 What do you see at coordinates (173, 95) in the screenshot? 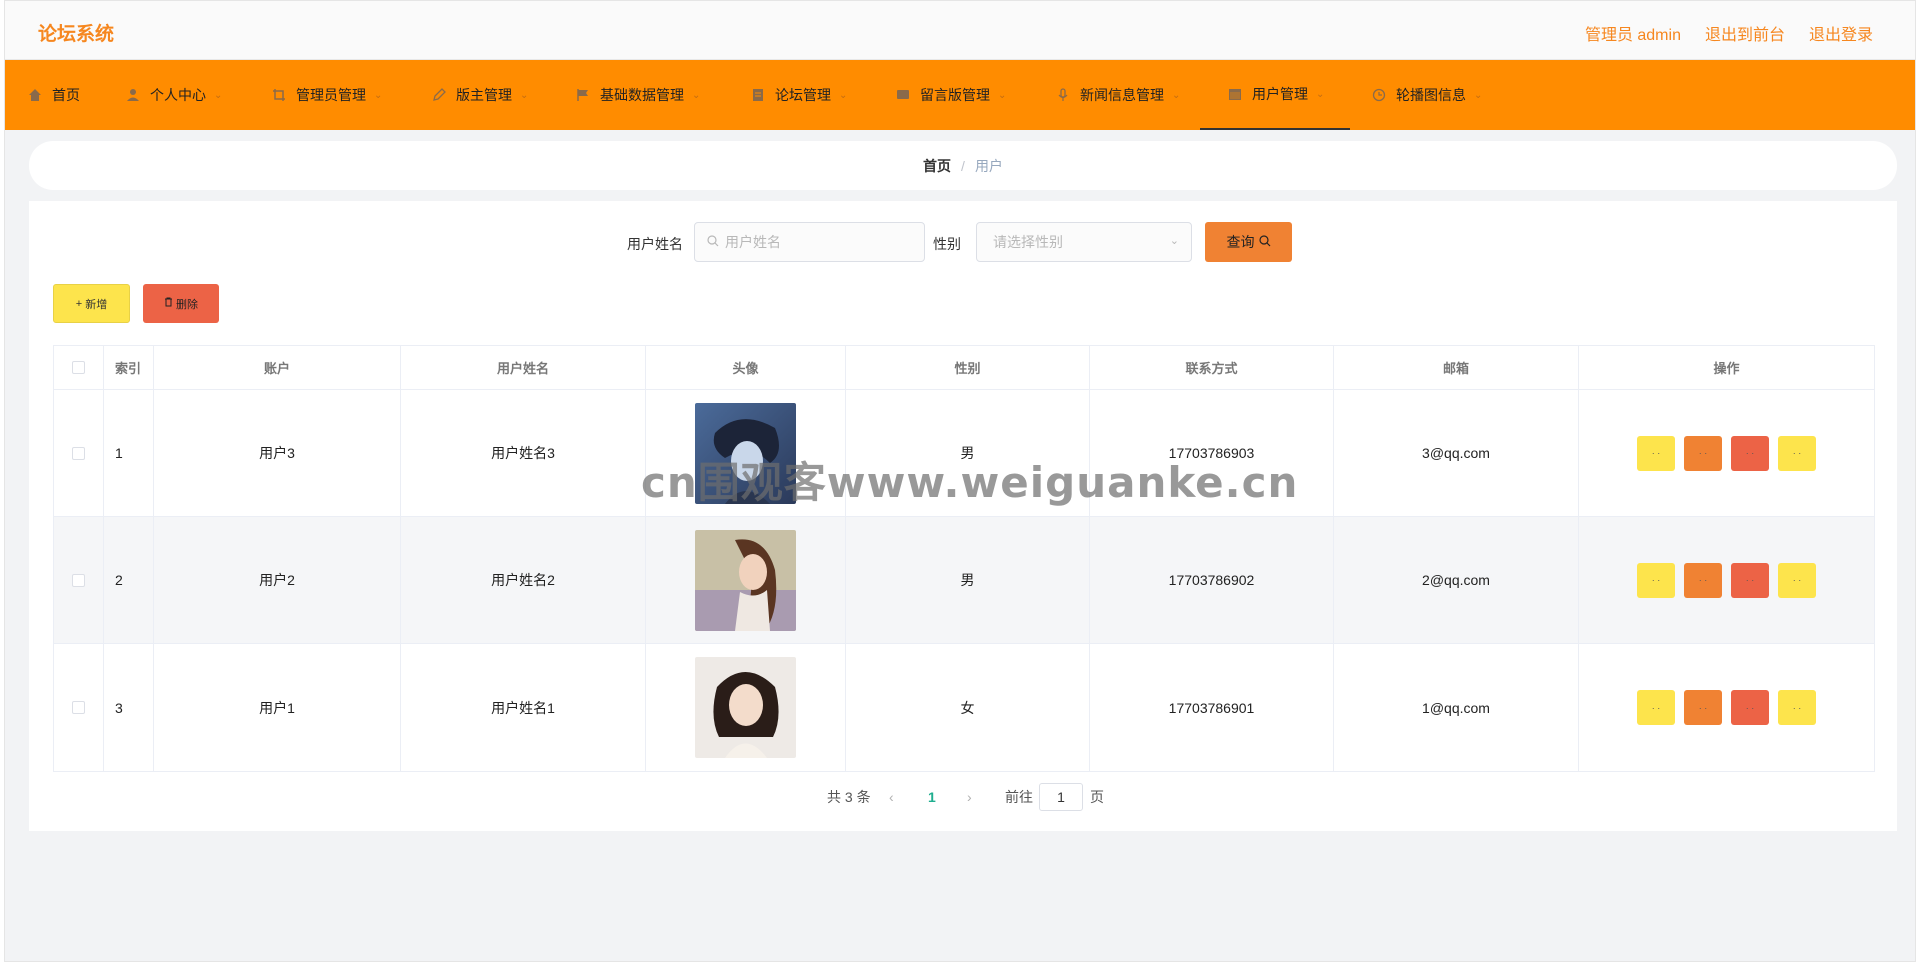
I see `nav-item-personal-center: 个人中心 ⌄` at bounding box center [173, 95].